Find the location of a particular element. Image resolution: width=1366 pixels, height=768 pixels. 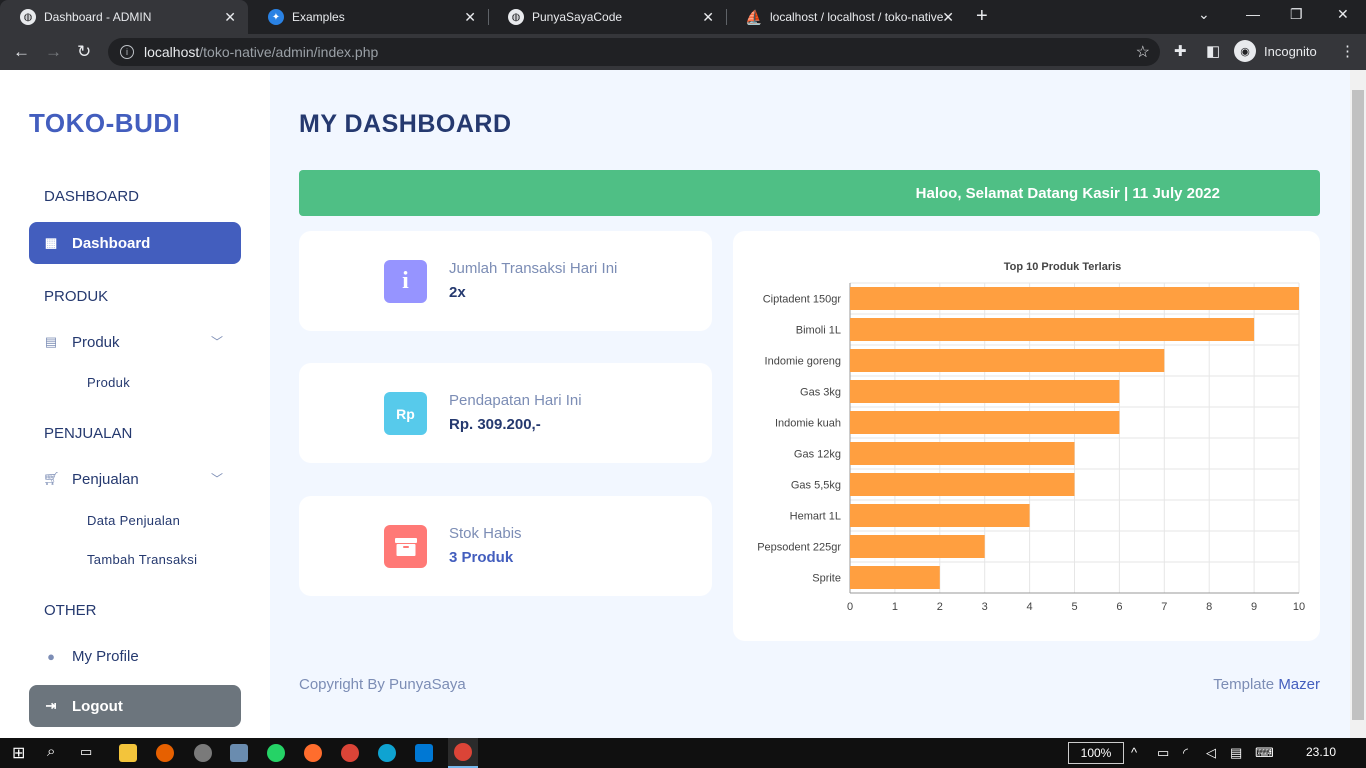

y-tick-label: Gas 3kg is located at coordinates (820, 393).